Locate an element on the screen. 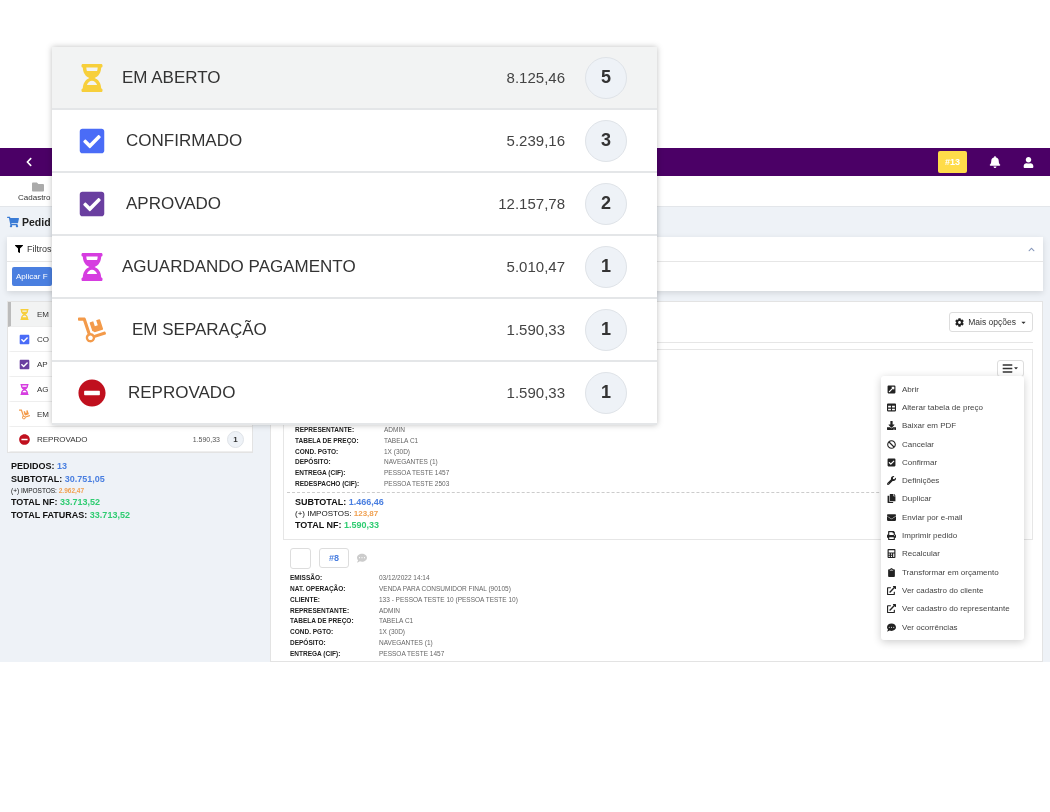 The width and height of the screenshot is (1050, 812). bell-icon is located at coordinates (995, 162).